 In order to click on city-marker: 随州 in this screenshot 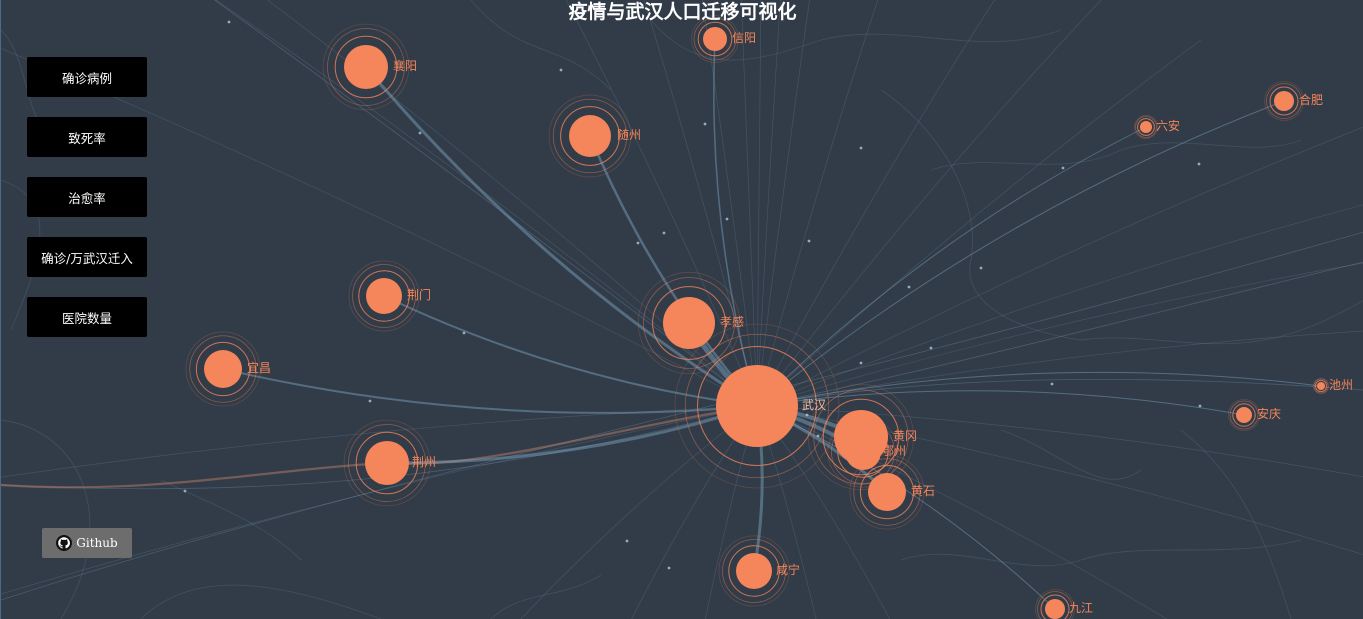, I will do `click(594, 136)`.